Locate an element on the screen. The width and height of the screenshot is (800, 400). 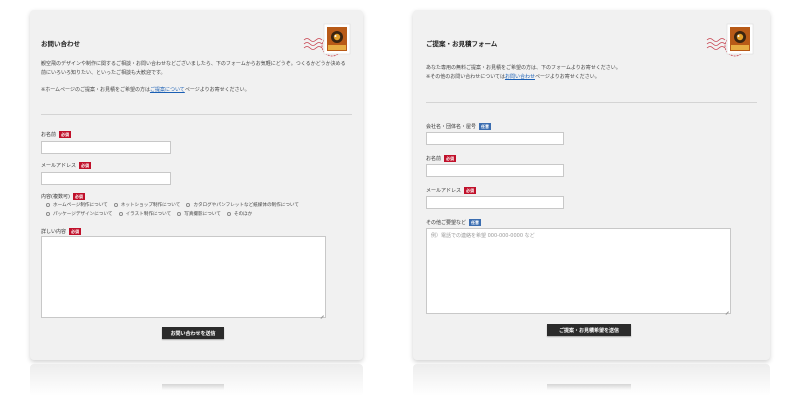
proposal-page-link: ご提案について is located at coordinates (167, 90).